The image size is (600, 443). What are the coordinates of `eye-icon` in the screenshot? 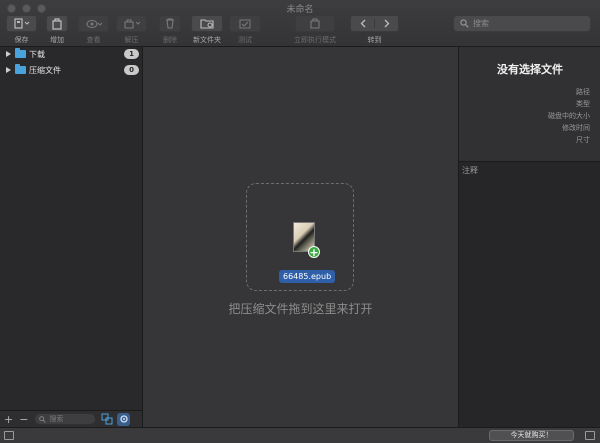 It's located at (93, 23).